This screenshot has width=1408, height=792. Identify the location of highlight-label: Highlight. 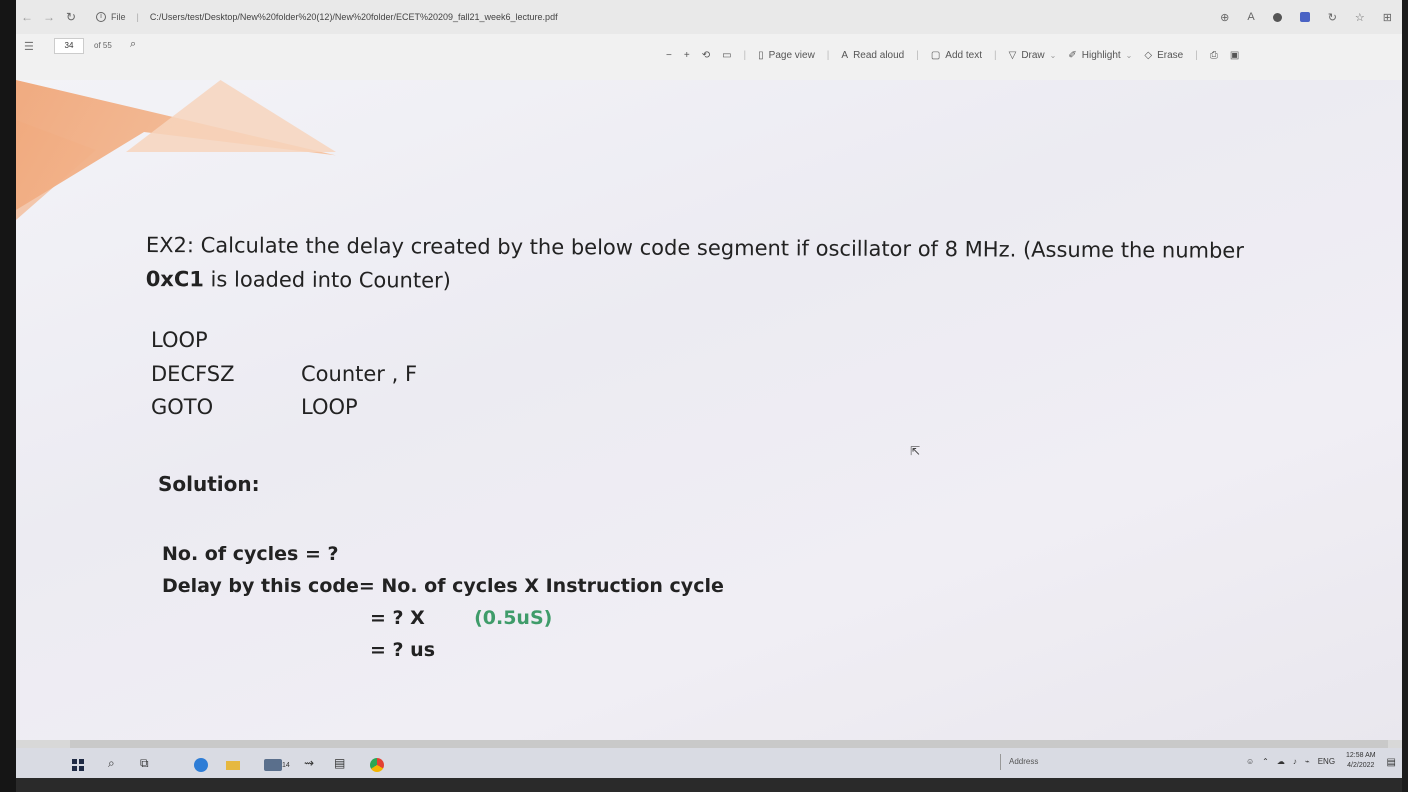
(1101, 55).